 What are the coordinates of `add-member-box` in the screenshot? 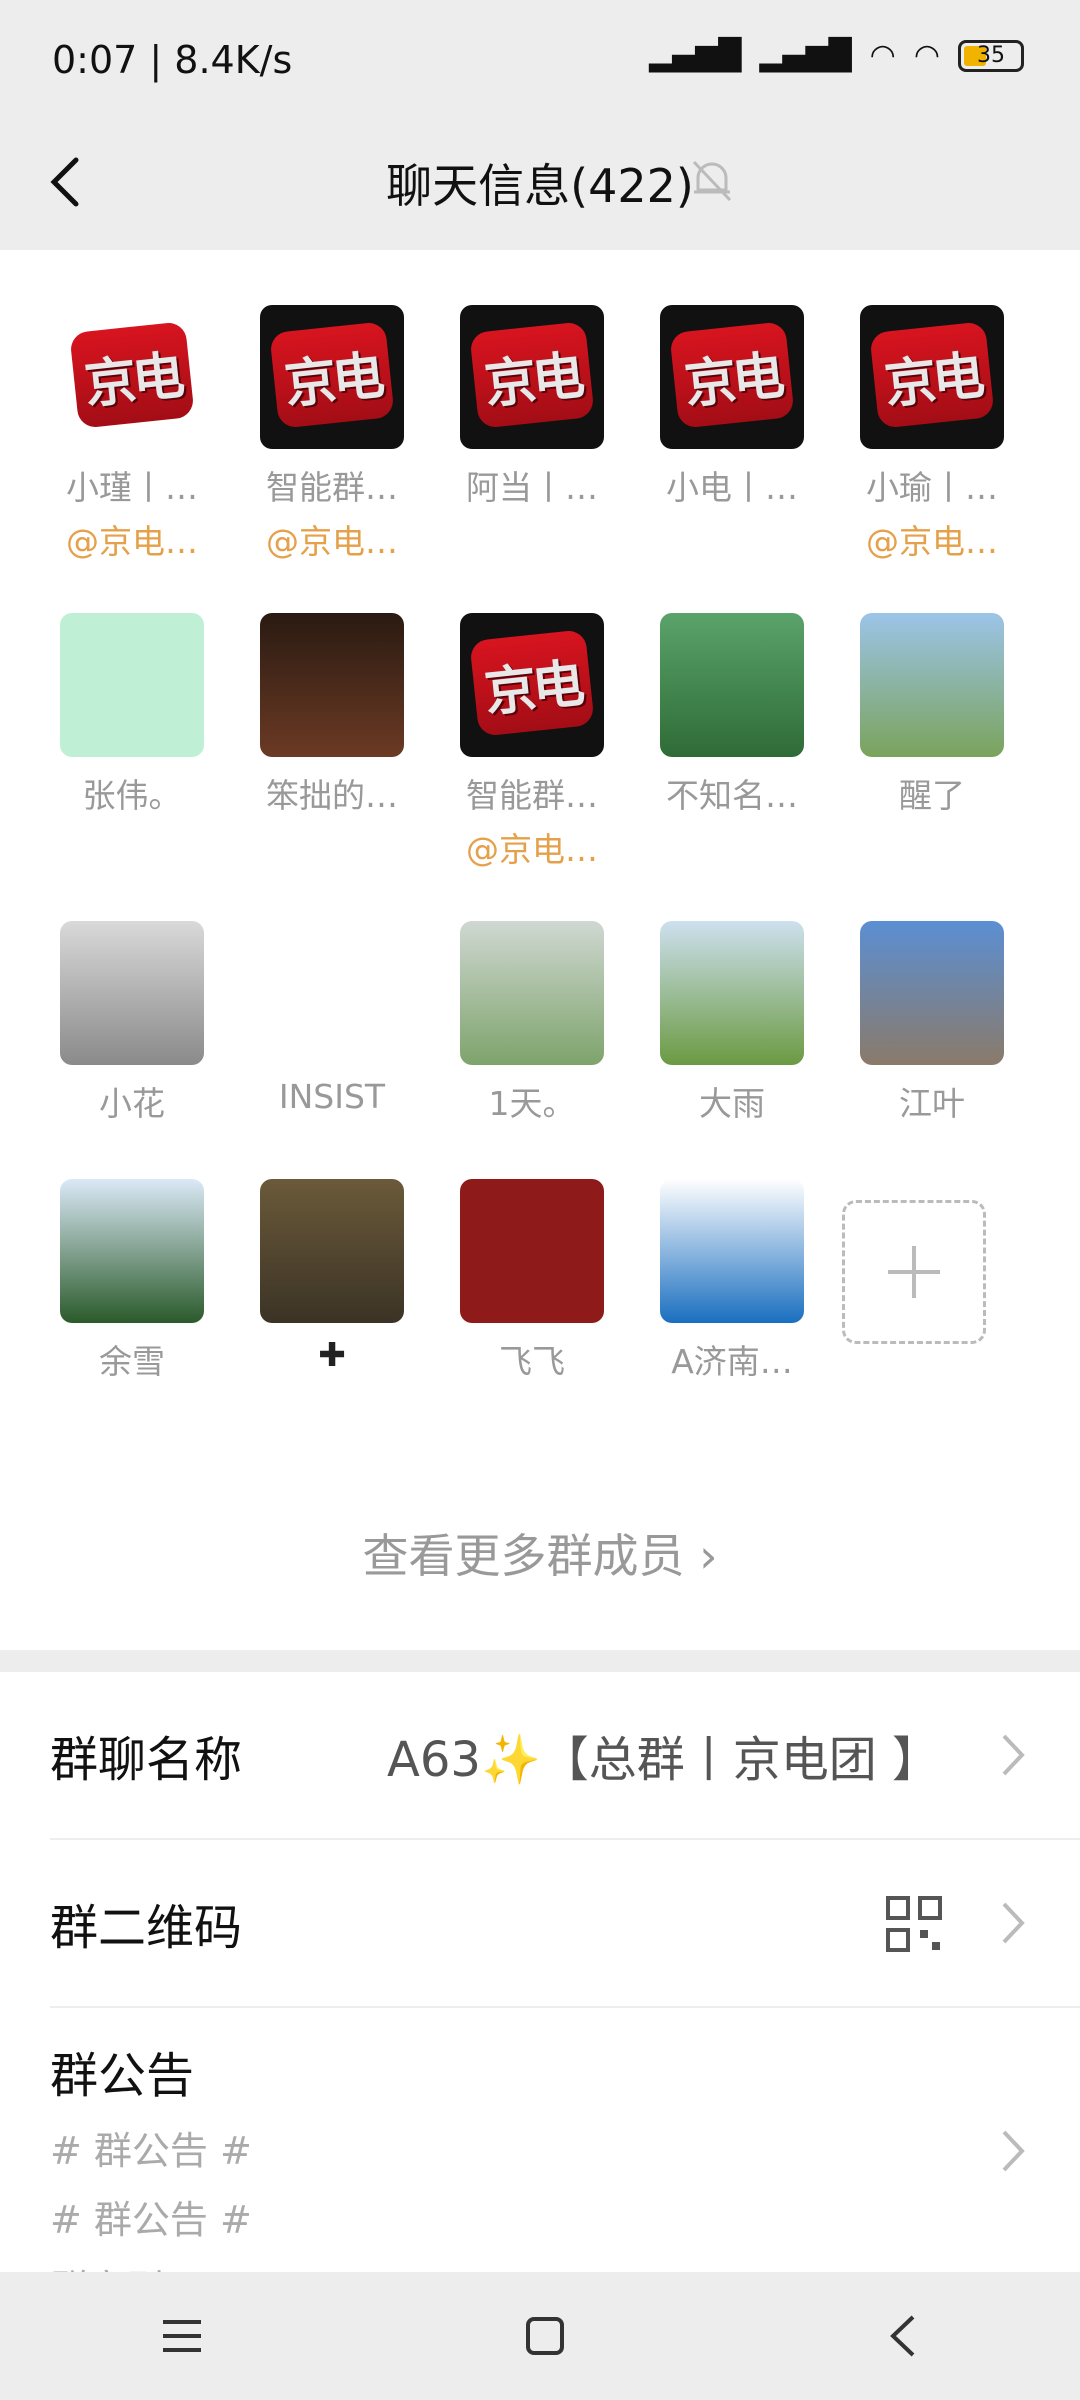 It's located at (914, 1272).